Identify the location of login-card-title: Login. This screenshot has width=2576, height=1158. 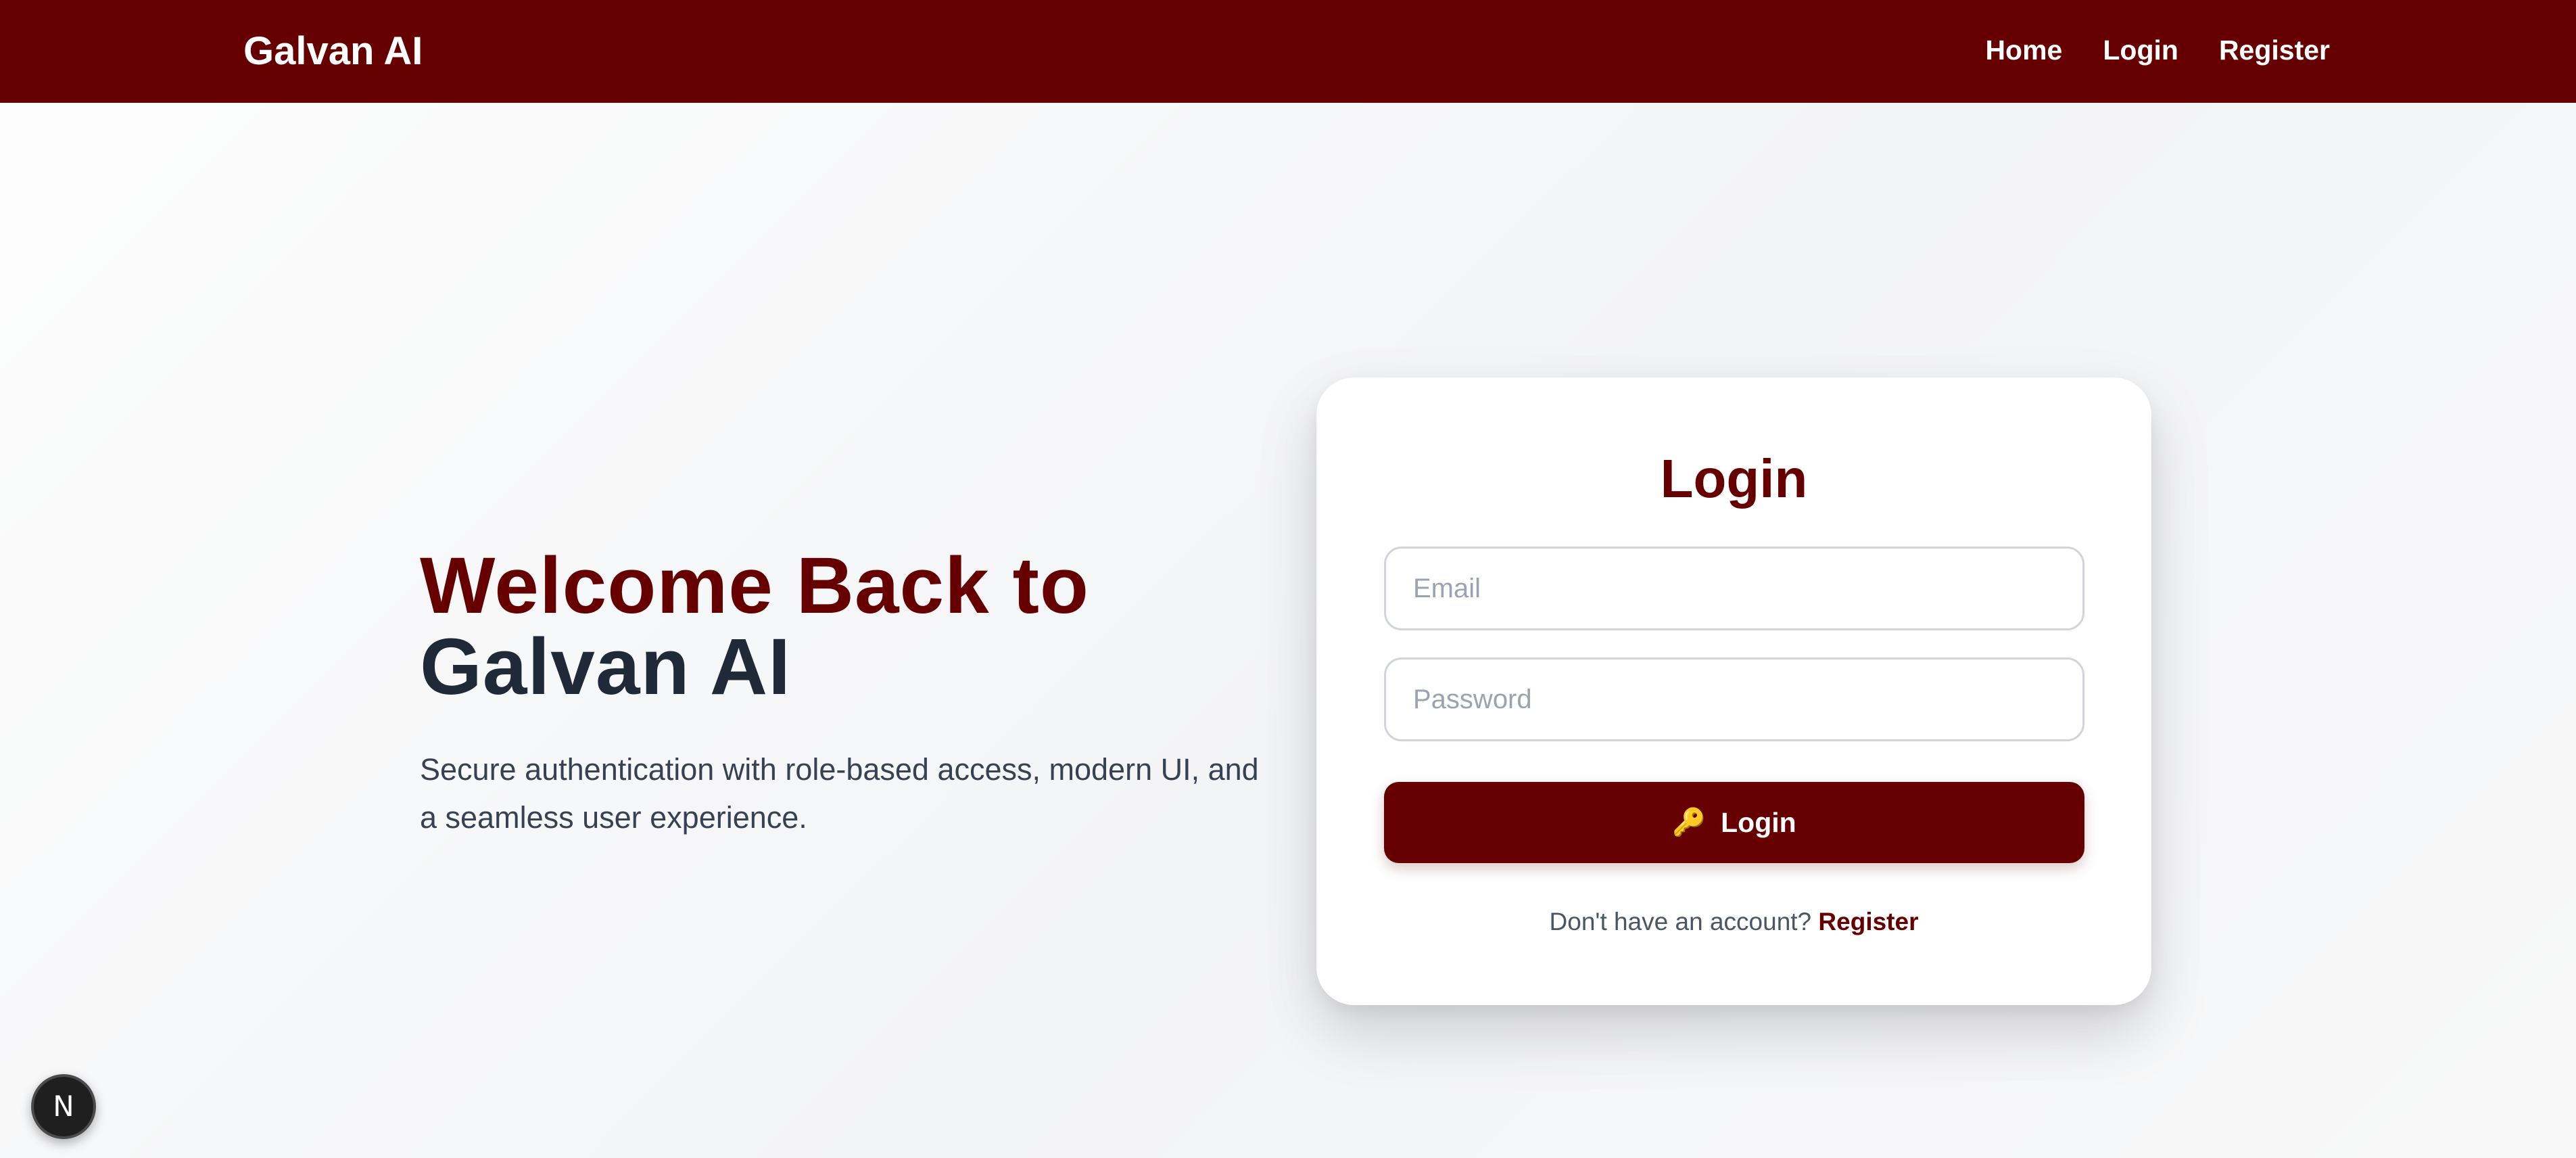
(1734, 478).